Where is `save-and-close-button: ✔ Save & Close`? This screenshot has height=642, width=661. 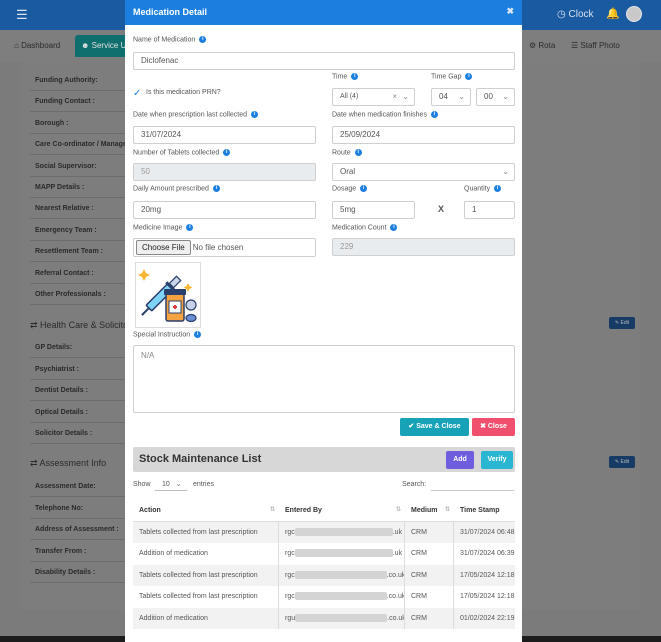
save-and-close-button: ✔ Save & Close is located at coordinates (434, 427).